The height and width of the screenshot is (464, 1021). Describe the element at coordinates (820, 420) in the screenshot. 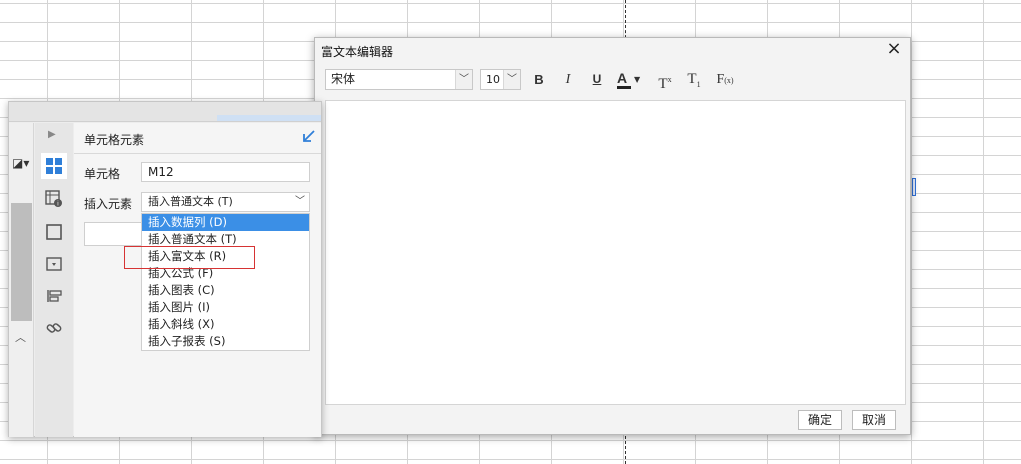

I see `ok-button: 确定` at that location.